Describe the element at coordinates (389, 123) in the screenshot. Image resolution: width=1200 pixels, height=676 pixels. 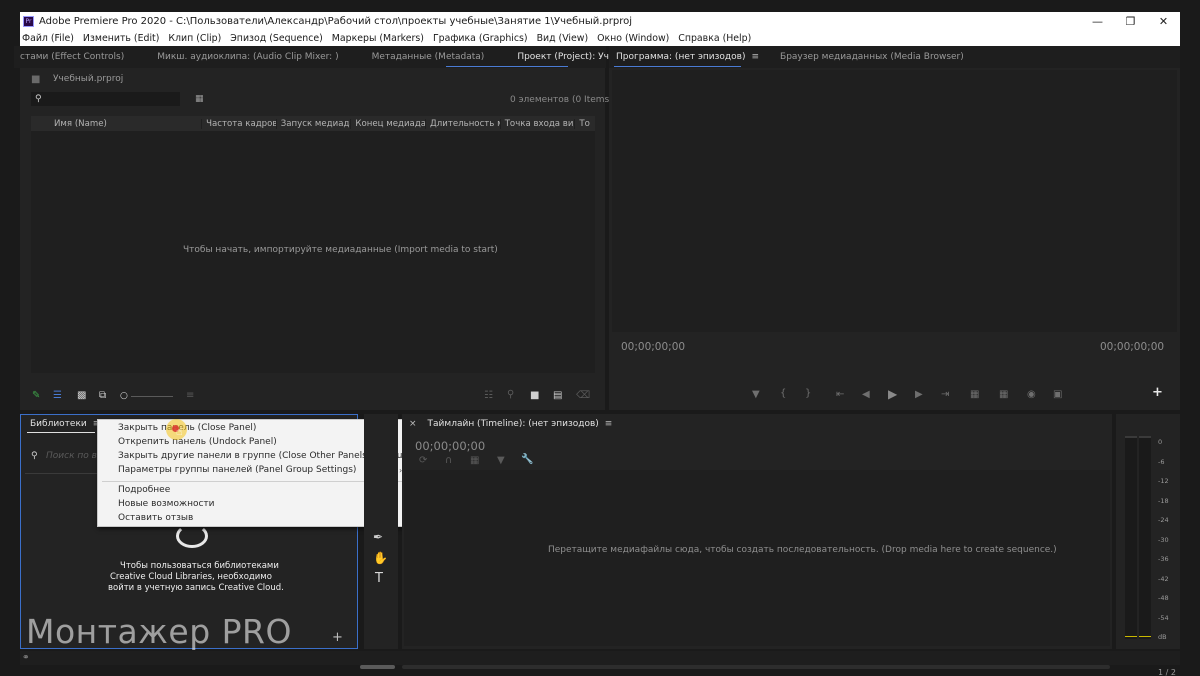
I see `column-media-end: Конец медиадан` at that location.